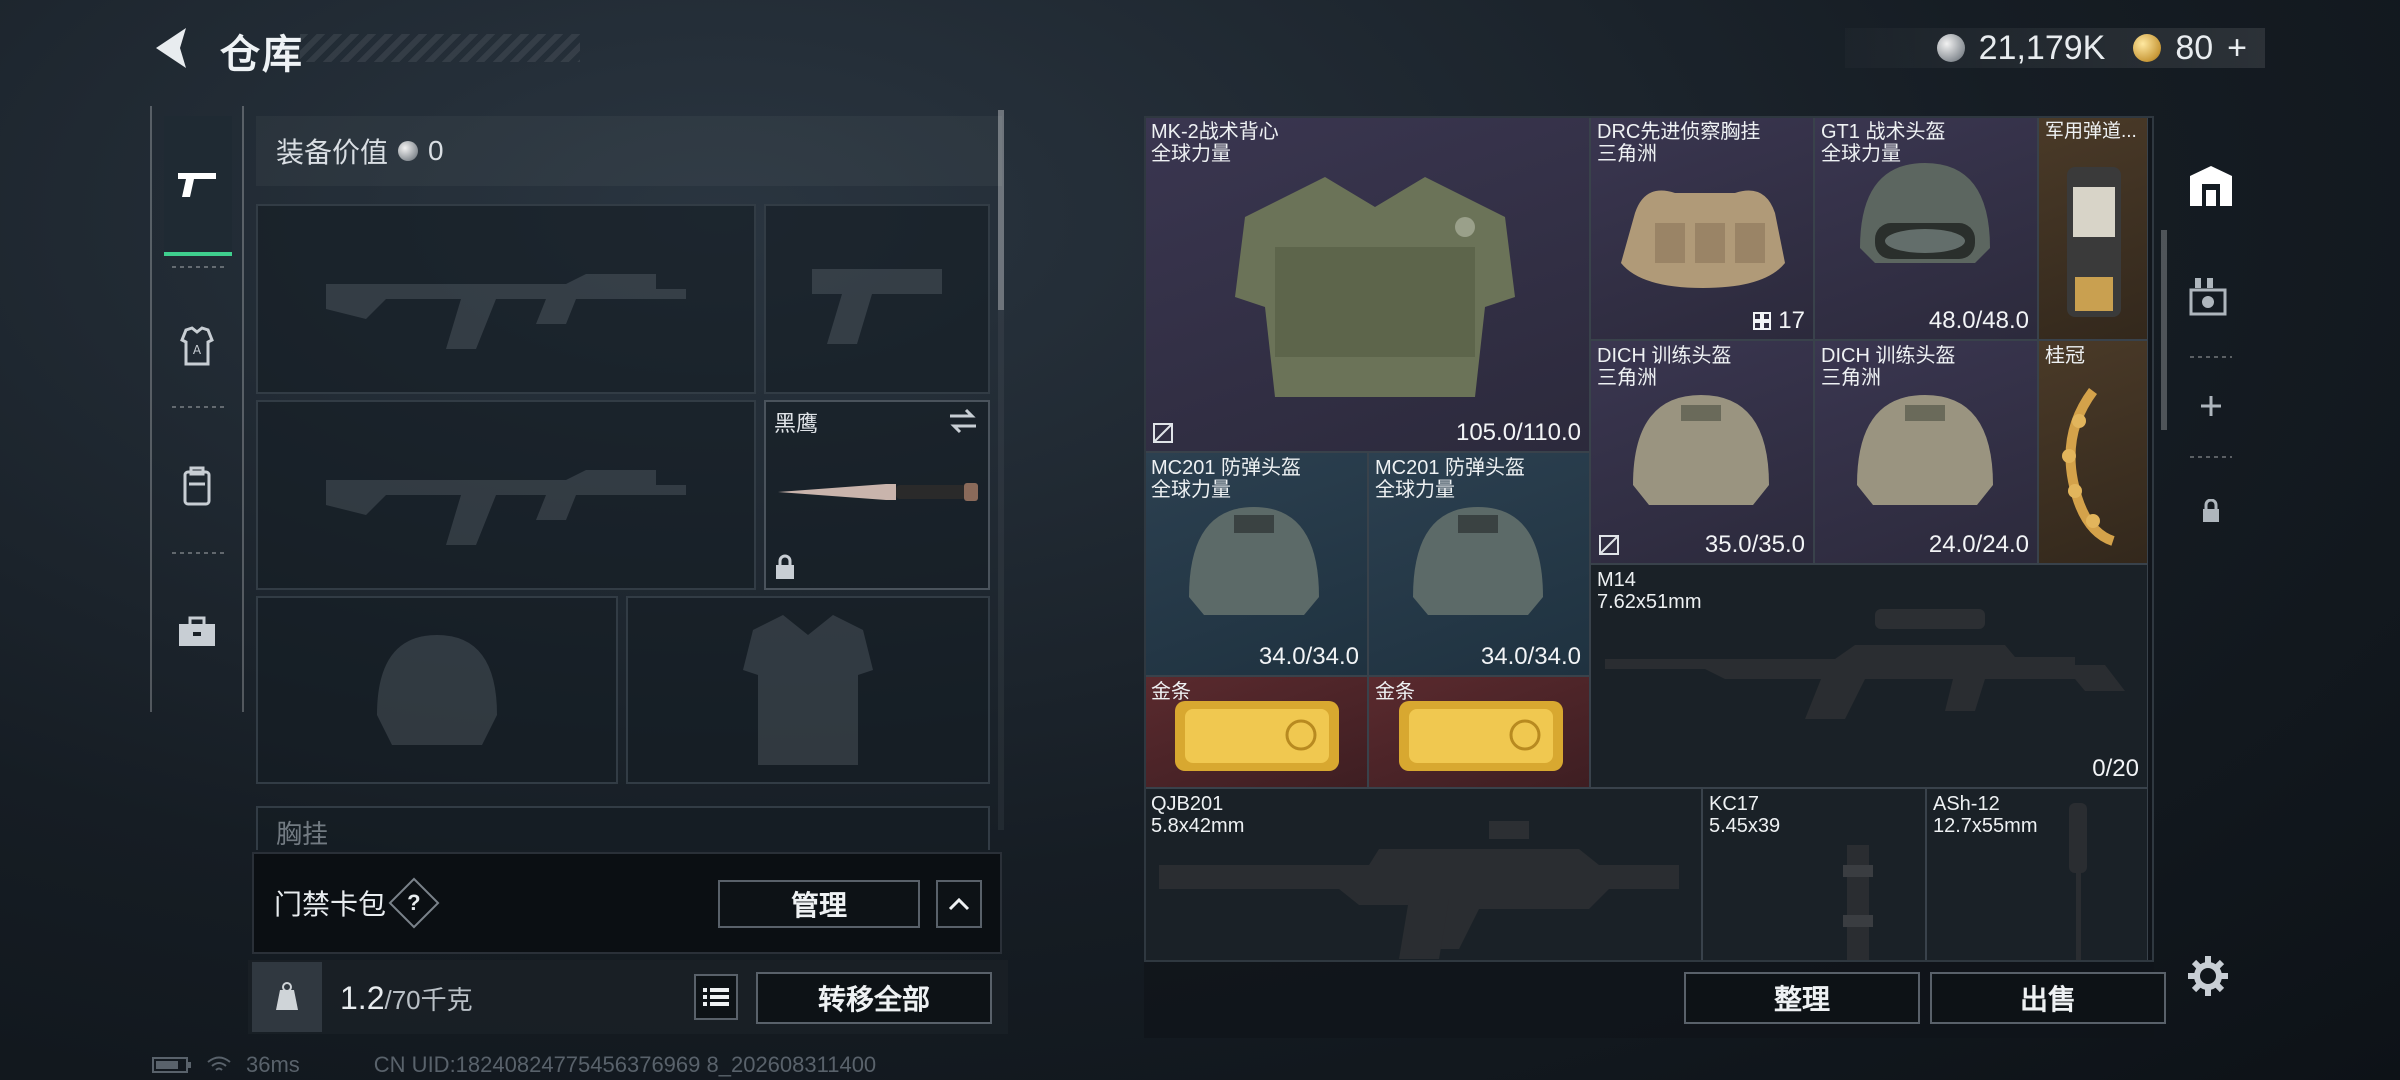  What do you see at coordinates (2194, 47) in the screenshot?
I see `gold-amount: 80` at bounding box center [2194, 47].